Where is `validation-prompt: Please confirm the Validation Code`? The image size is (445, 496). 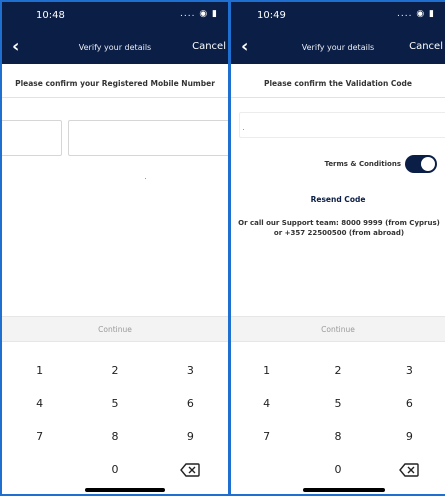 validation-prompt: Please confirm the Validation Code is located at coordinates (338, 81).